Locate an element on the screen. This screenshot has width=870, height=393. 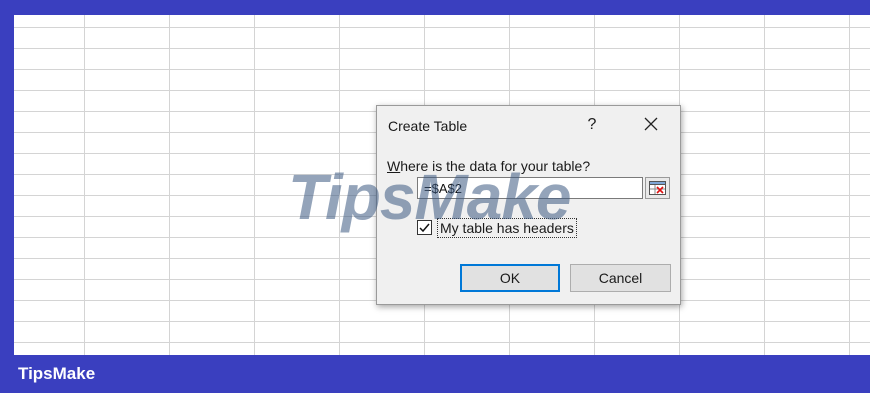
dialog-title: Create Table is located at coordinates (428, 126).